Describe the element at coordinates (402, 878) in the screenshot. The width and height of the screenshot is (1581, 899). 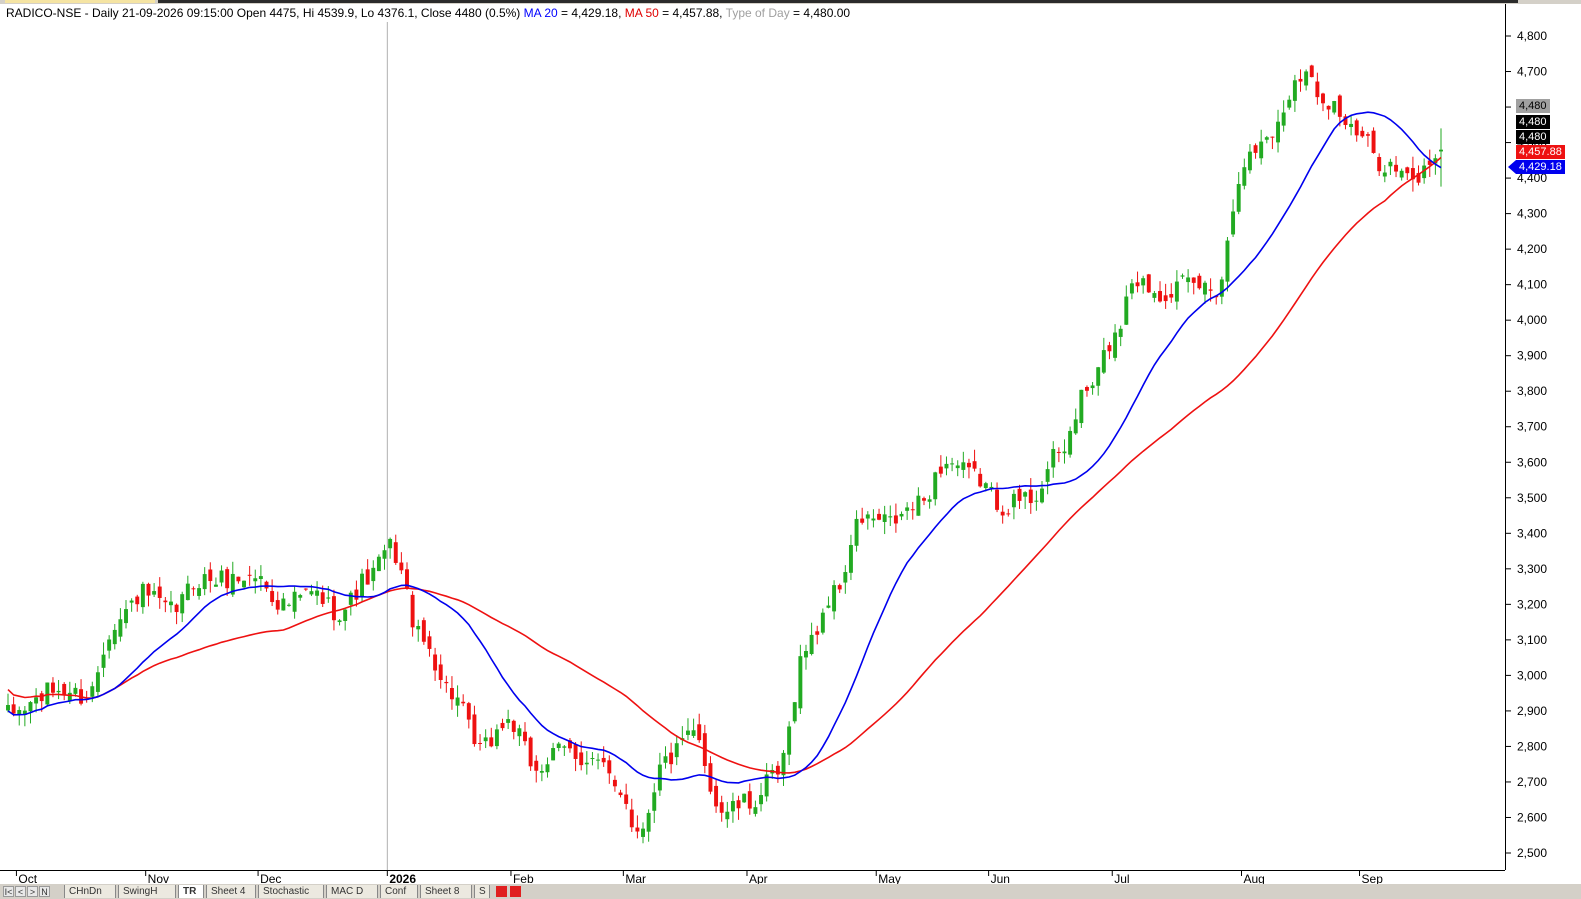
I see `time-tick-label: 2026` at that location.